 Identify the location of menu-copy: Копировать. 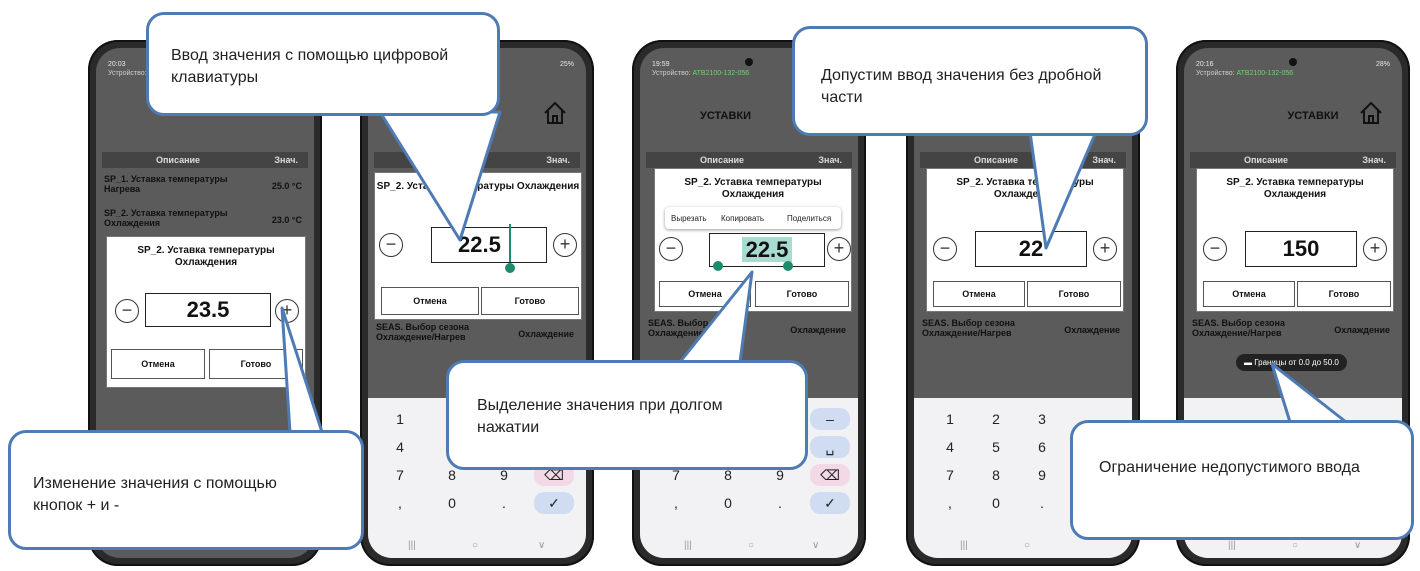
(742, 218).